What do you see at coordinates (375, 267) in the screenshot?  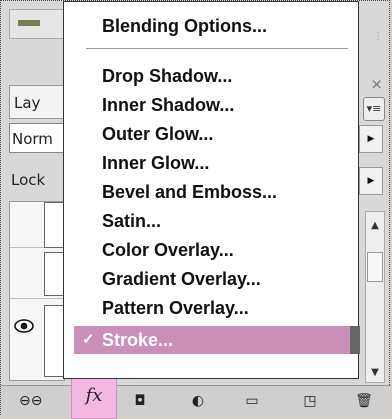 I see `scroll-thumb` at bounding box center [375, 267].